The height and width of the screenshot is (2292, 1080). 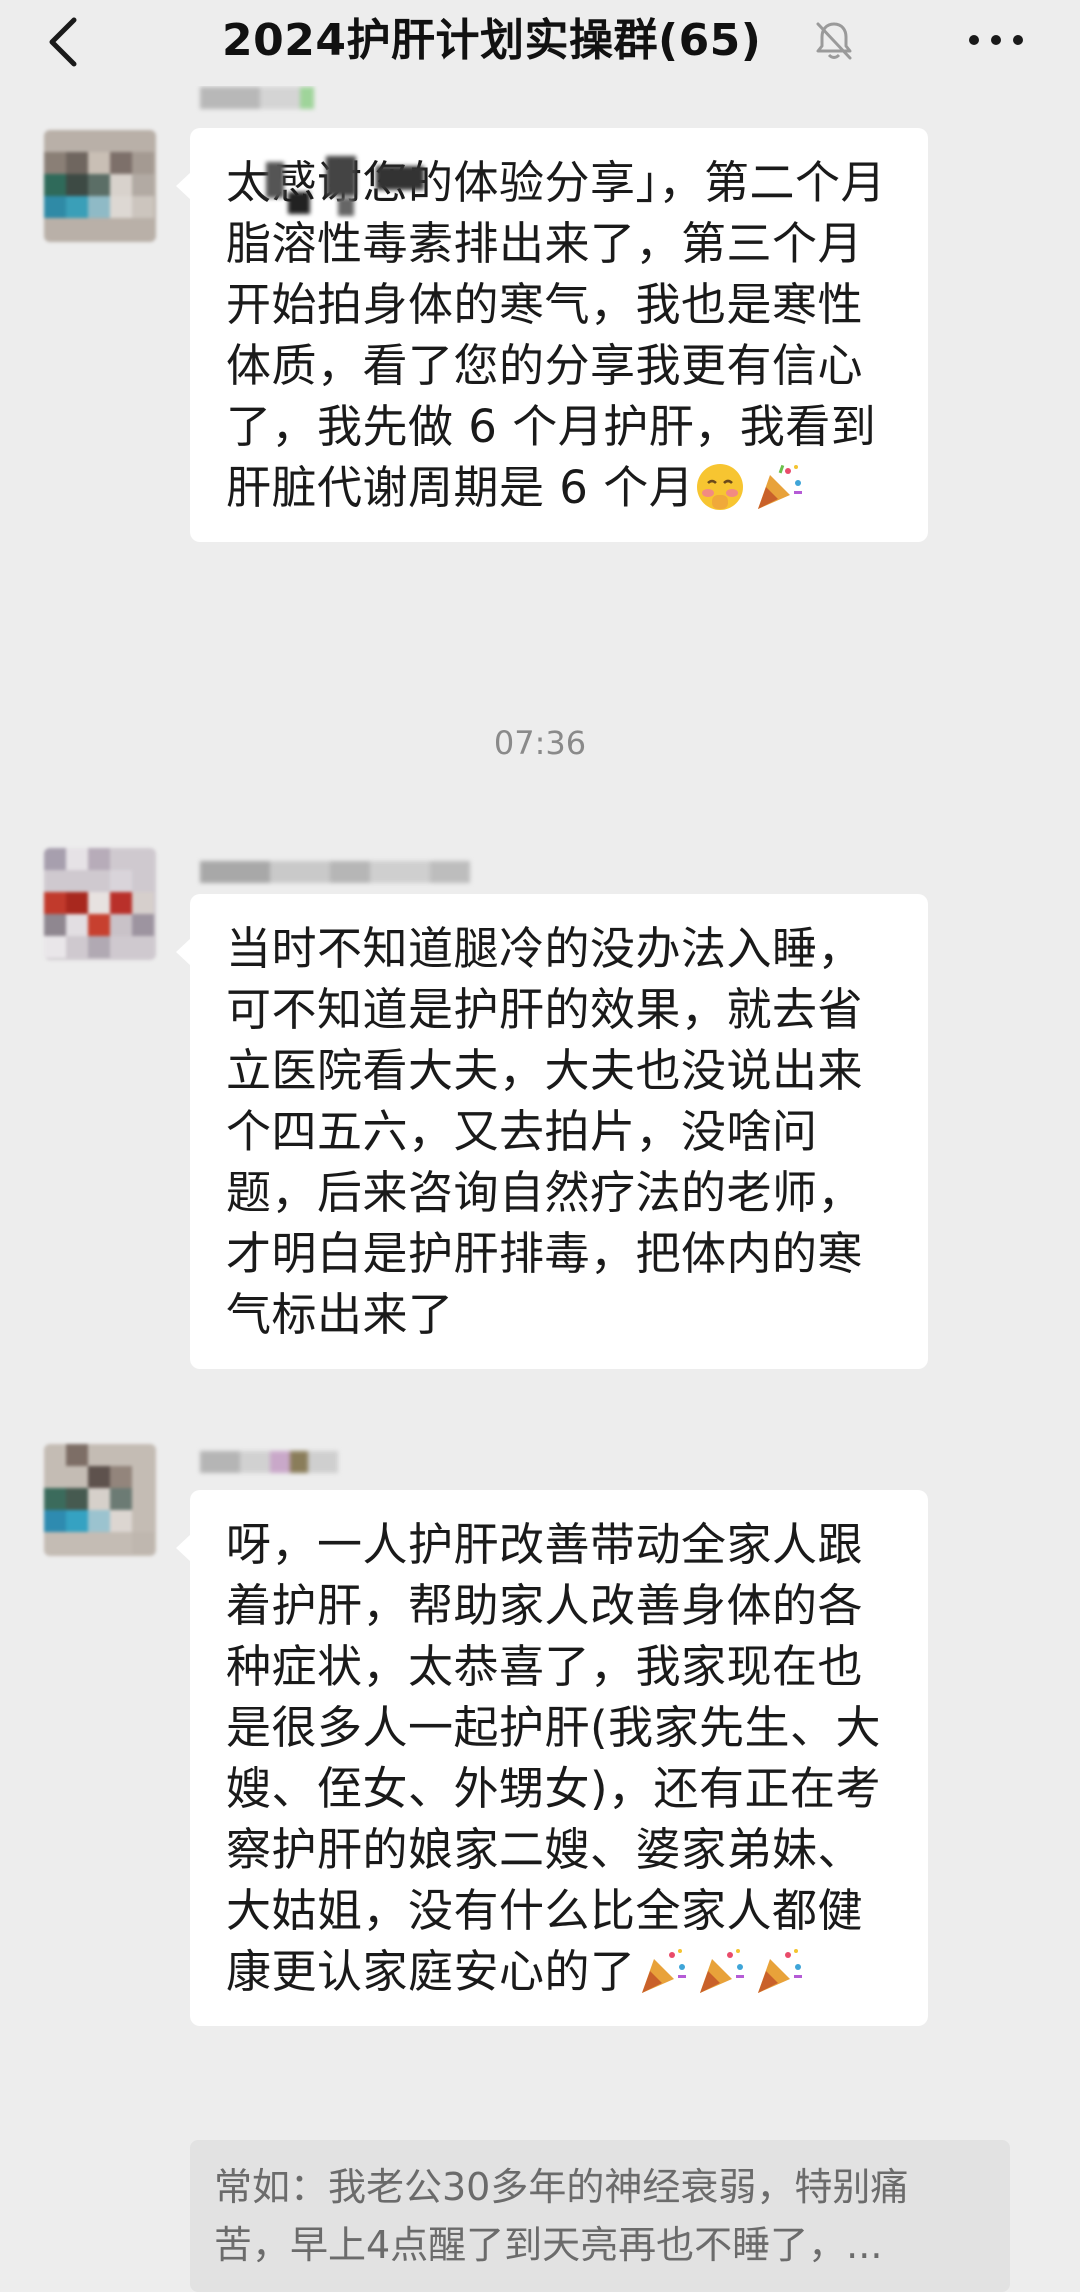 I want to click on redacted-mention, so click(x=328, y=187).